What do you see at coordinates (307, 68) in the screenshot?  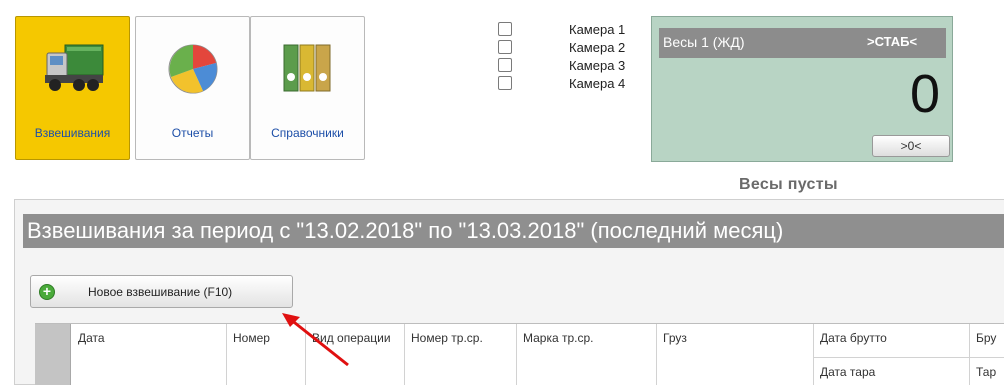 I see `binders-icon` at bounding box center [307, 68].